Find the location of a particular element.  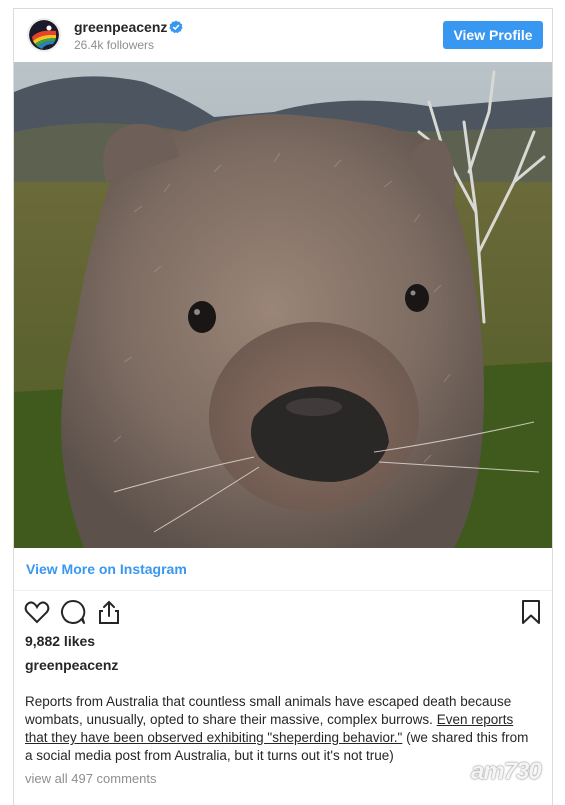

divider is located at coordinates (283, 590).